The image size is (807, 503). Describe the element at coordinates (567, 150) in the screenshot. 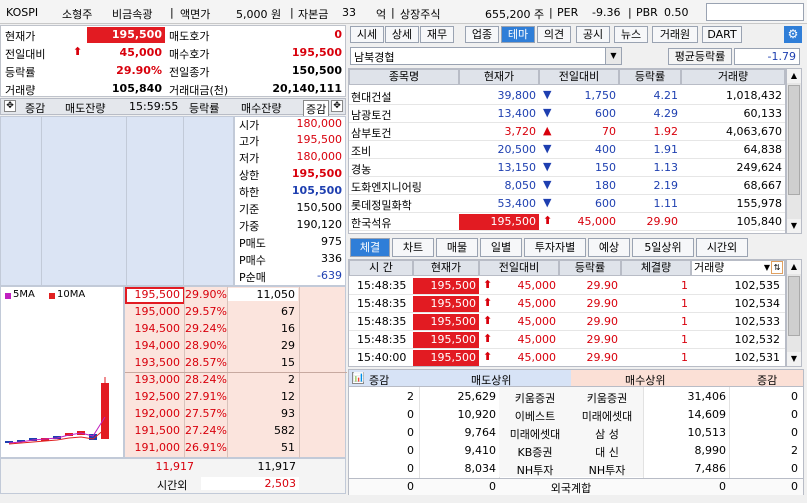

I see `table-row: 조비 20,500 ▼ 400 1.91 64,838` at that location.